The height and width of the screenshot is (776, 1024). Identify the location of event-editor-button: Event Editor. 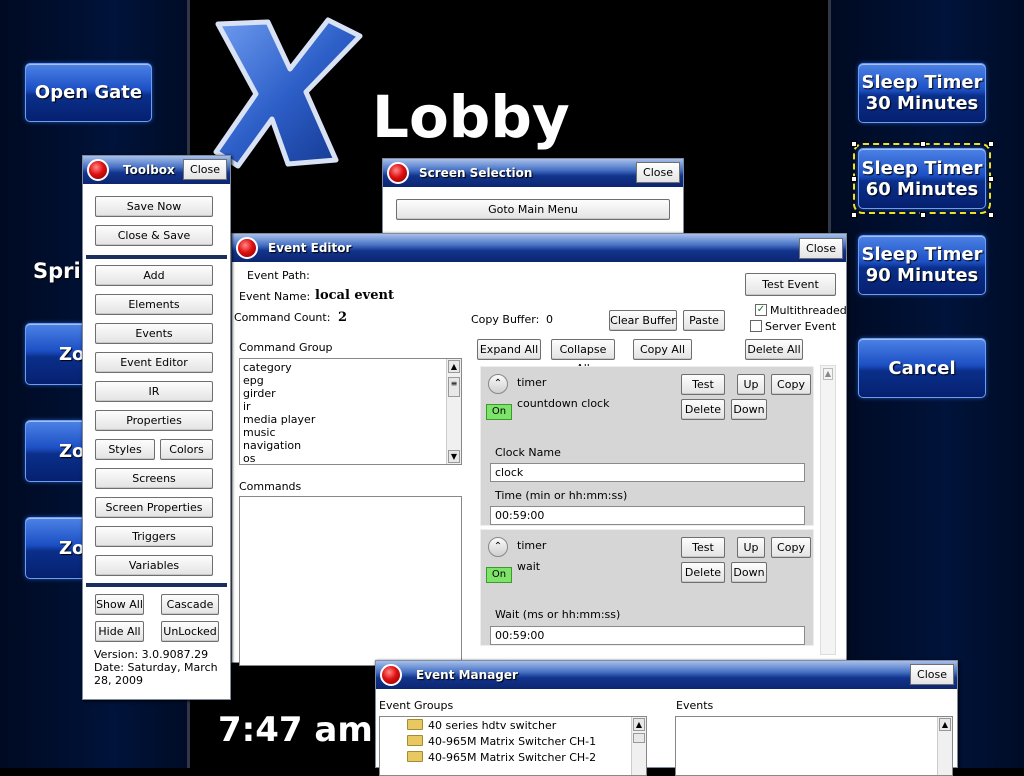
(154, 362).